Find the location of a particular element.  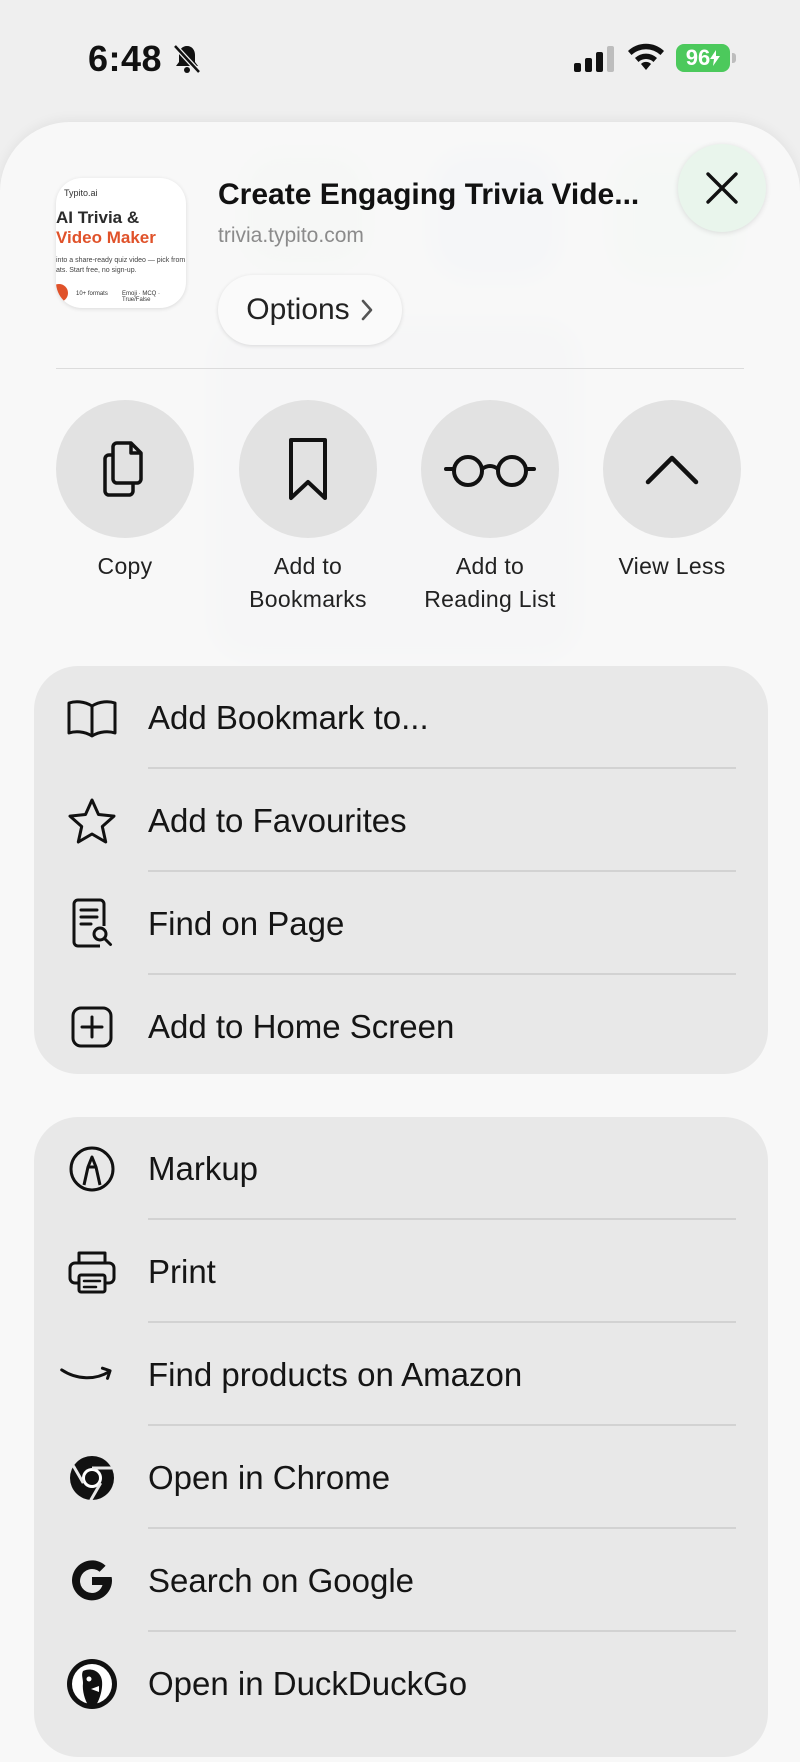

star-icon is located at coordinates (92, 820).